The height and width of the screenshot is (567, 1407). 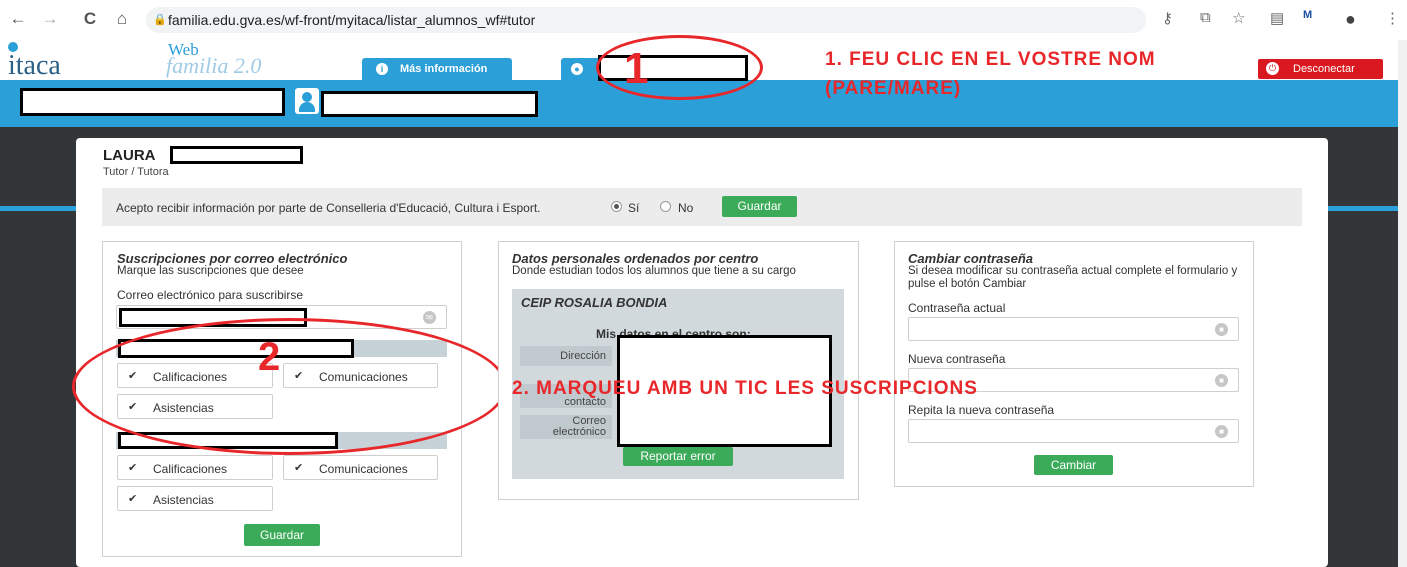 I want to click on annotation-number-2: 2, so click(x=269, y=357).